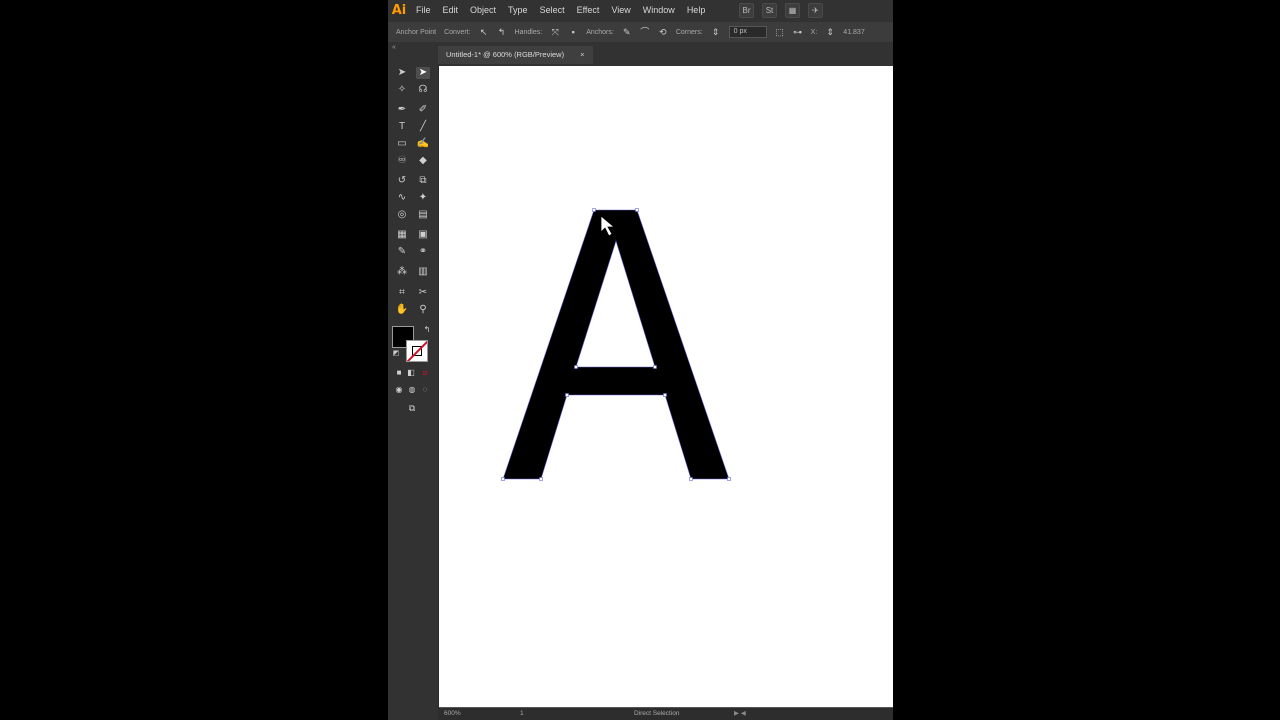 The height and width of the screenshot is (720, 1280). Describe the element at coordinates (528, 32) in the screenshot. I see `handles-label: Handles:` at that location.